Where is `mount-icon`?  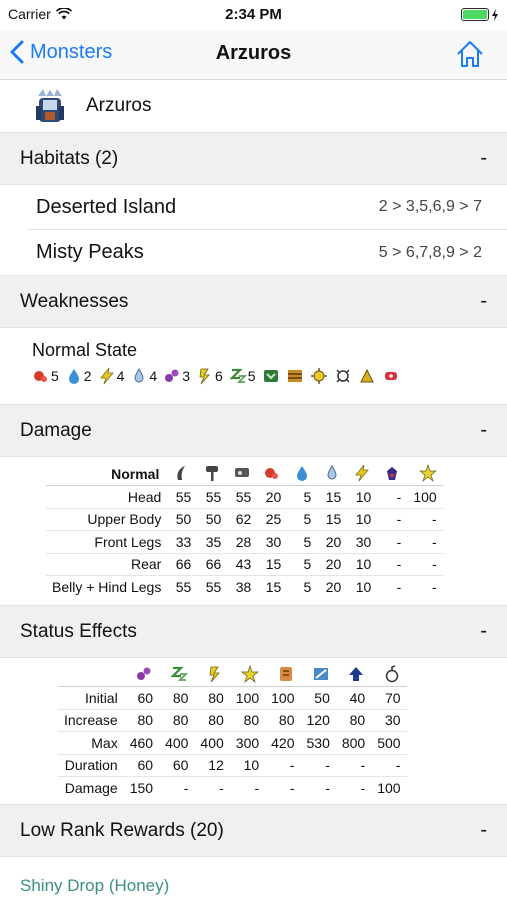
mount-icon is located at coordinates (320, 673).